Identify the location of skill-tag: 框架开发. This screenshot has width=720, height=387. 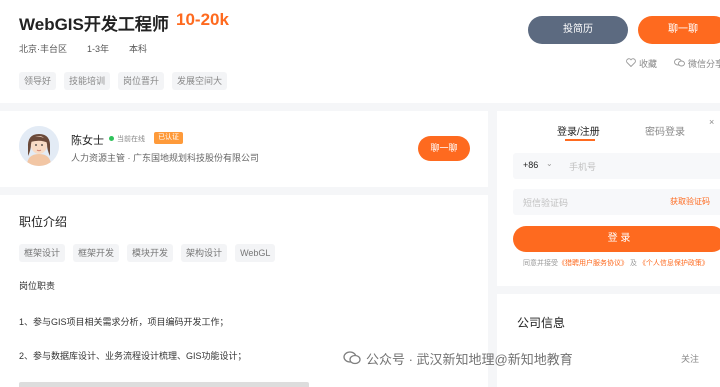
(96, 253).